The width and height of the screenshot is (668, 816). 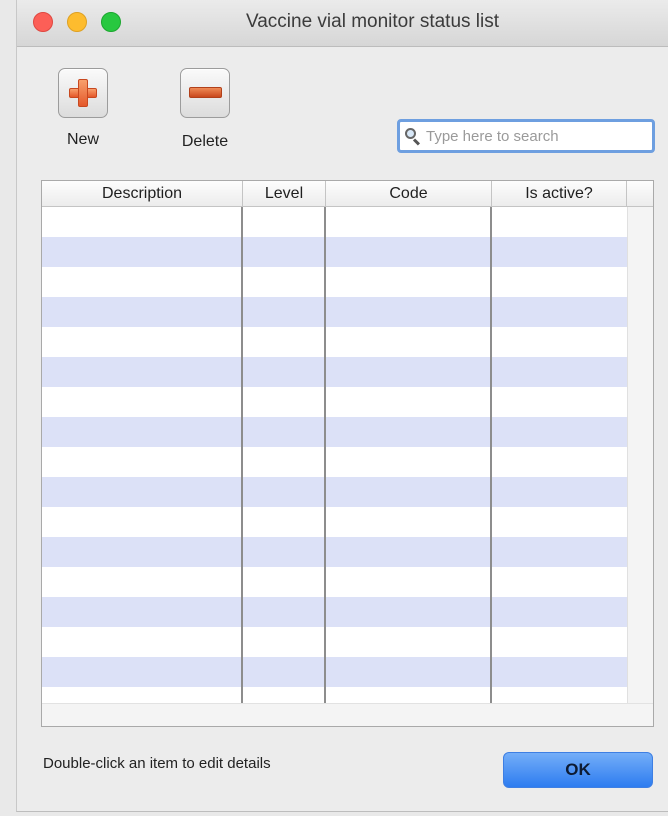 What do you see at coordinates (409, 193) in the screenshot?
I see `column-header-code: Code` at bounding box center [409, 193].